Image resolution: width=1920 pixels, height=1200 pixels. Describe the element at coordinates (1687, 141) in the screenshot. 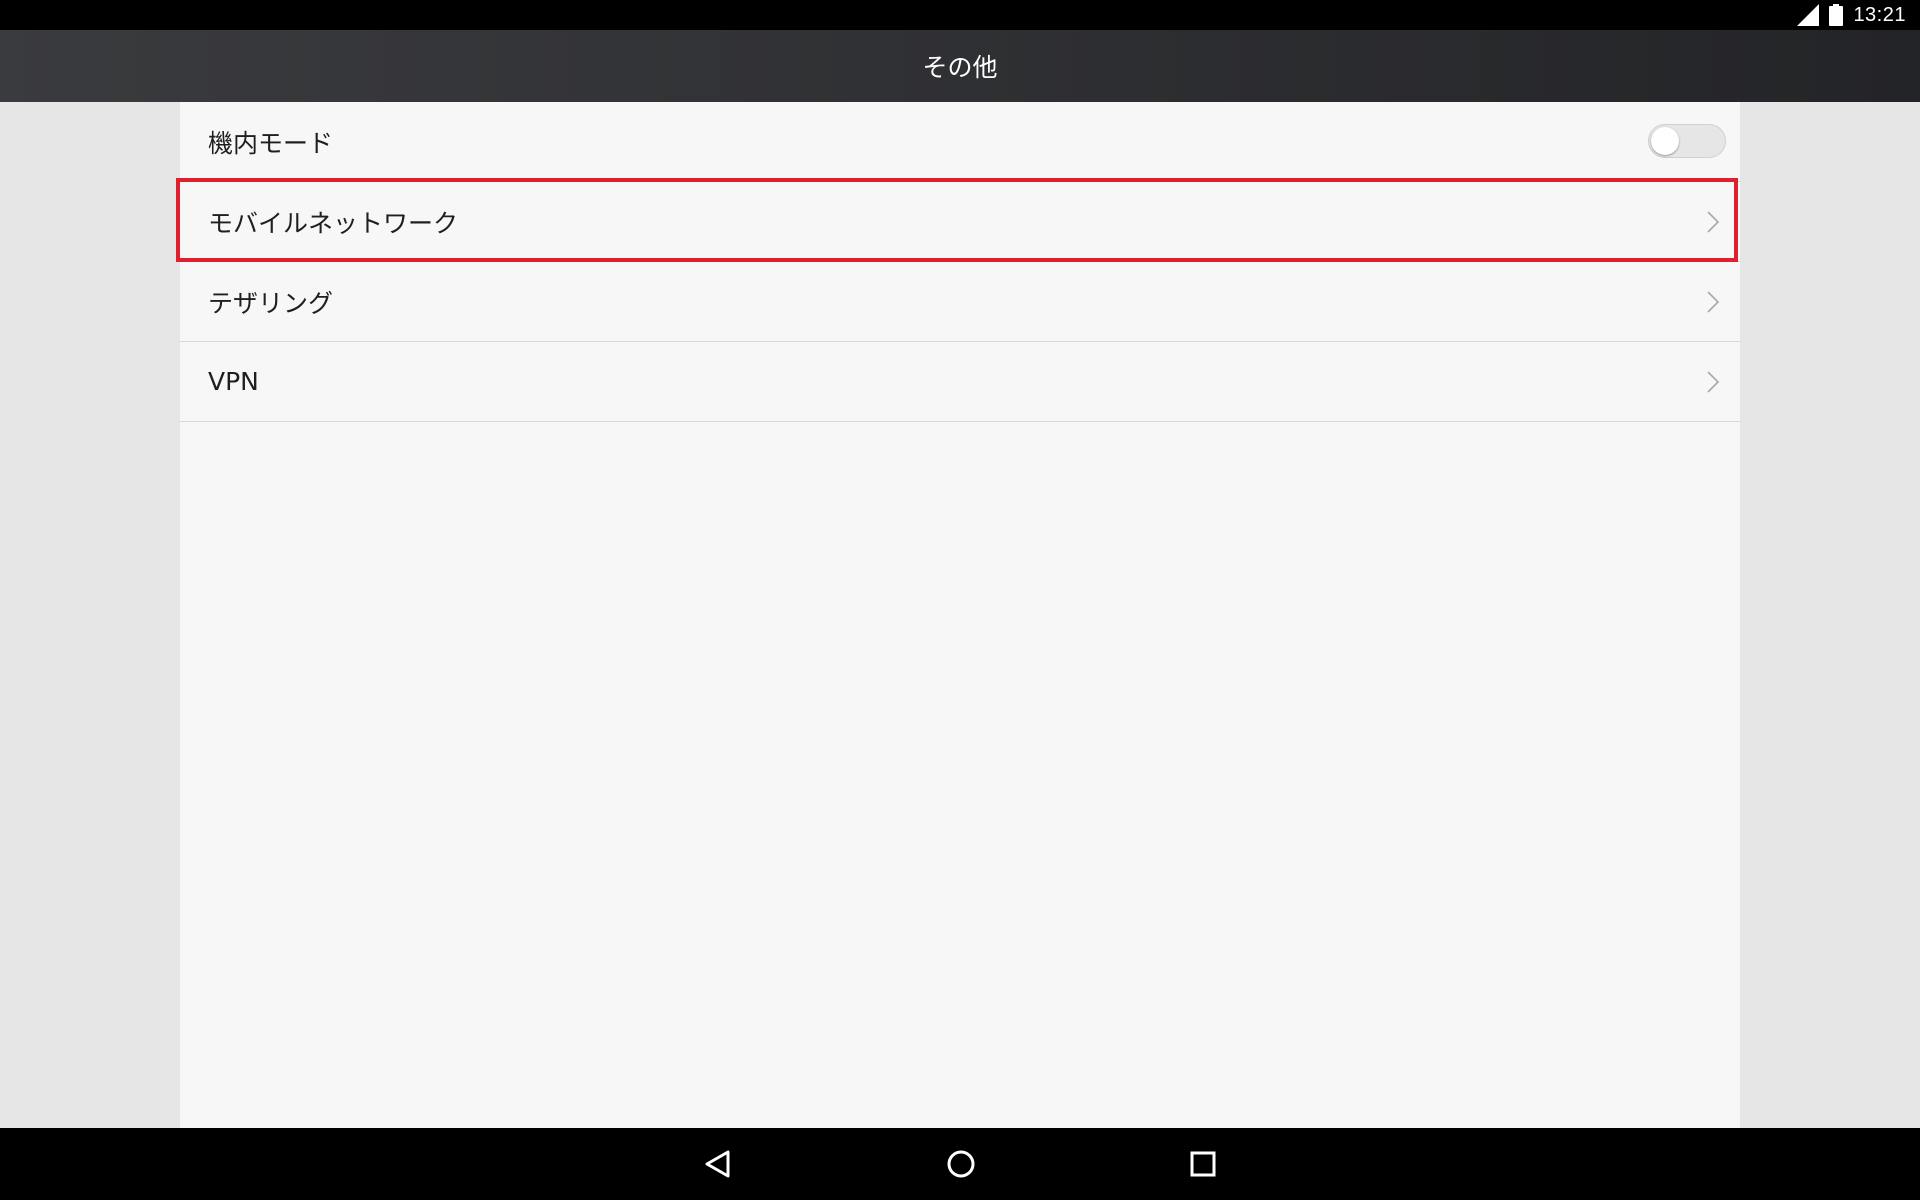

I see `airplane-mode-toggle` at that location.